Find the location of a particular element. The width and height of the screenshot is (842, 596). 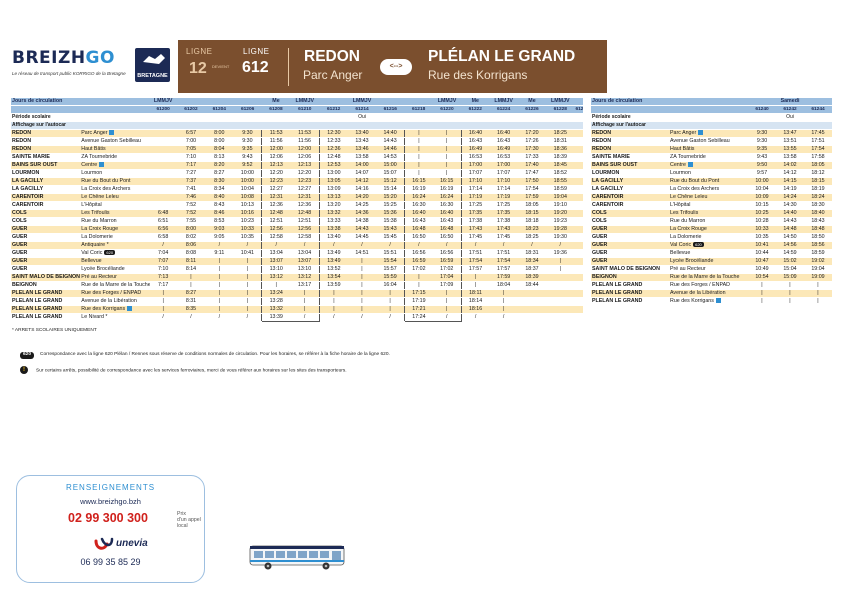

commune-name: BAINS SUR OUST is located at coordinates (630, 165).